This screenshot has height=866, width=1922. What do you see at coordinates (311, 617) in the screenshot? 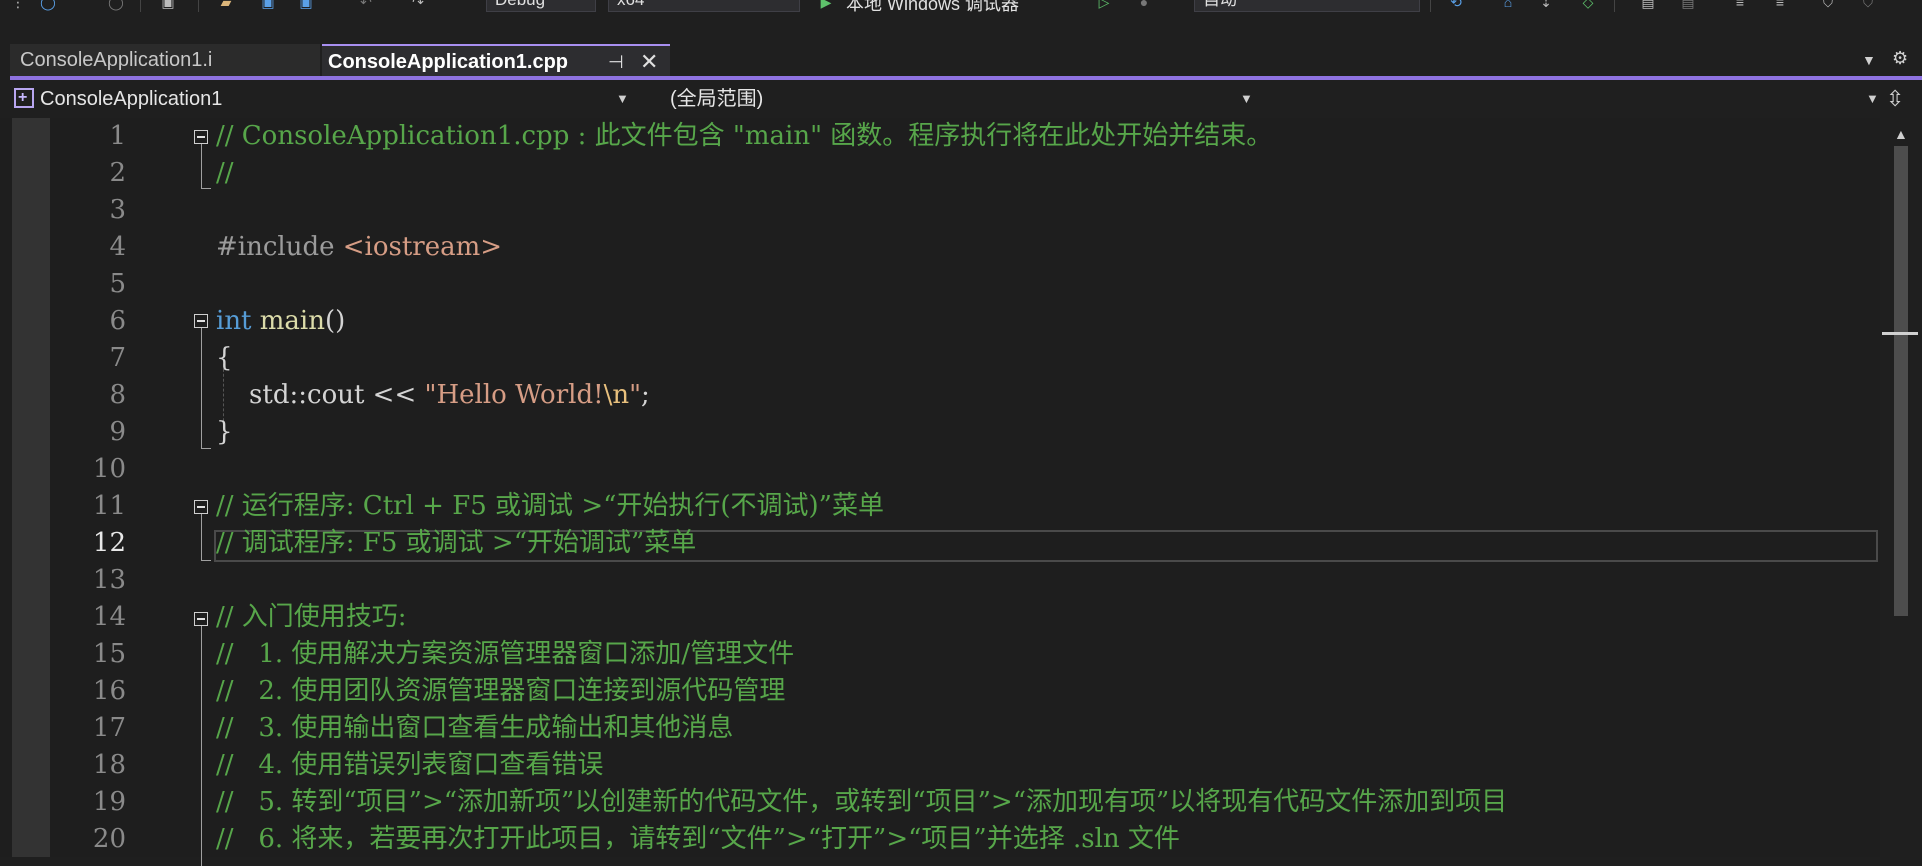
I see `code-text: // 入门使用技巧:` at bounding box center [311, 617].